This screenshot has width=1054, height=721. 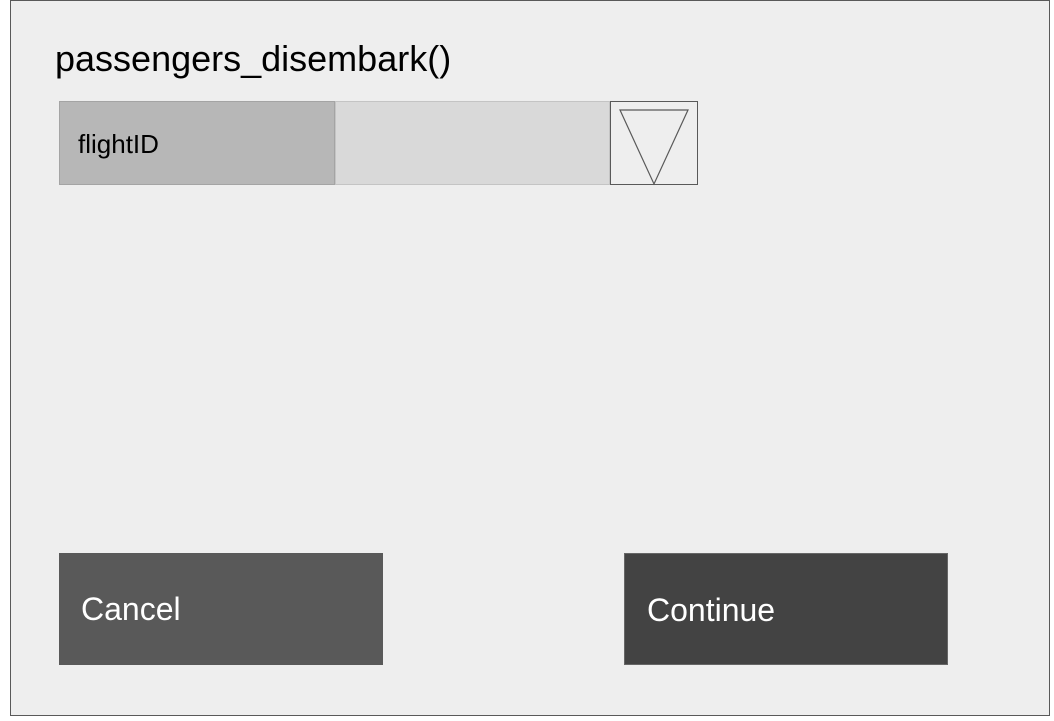 I want to click on flight-id-dropdown-button, so click(x=654, y=143).